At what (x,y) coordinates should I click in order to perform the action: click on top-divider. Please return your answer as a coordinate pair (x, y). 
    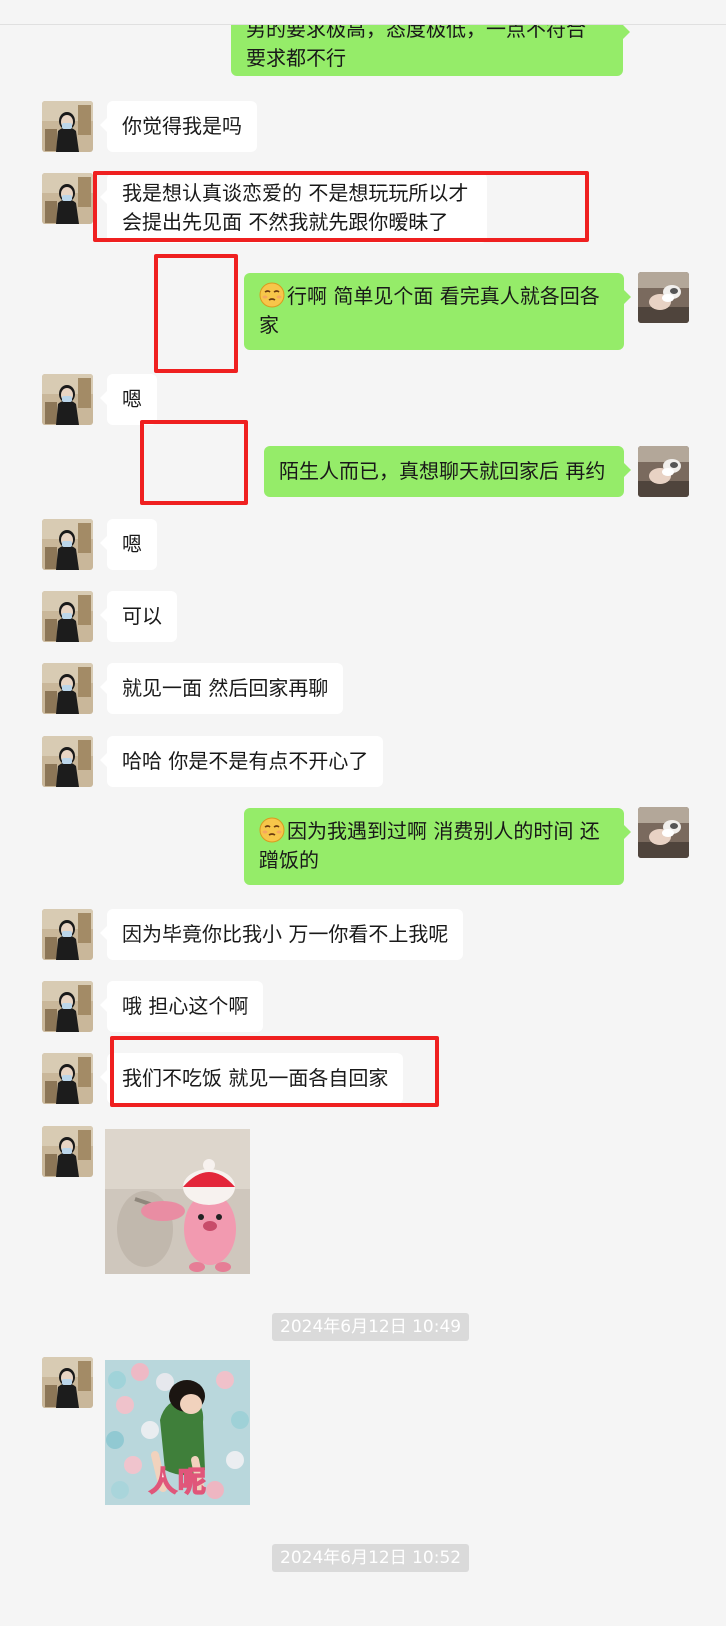
    Looking at the image, I should click on (363, 12).